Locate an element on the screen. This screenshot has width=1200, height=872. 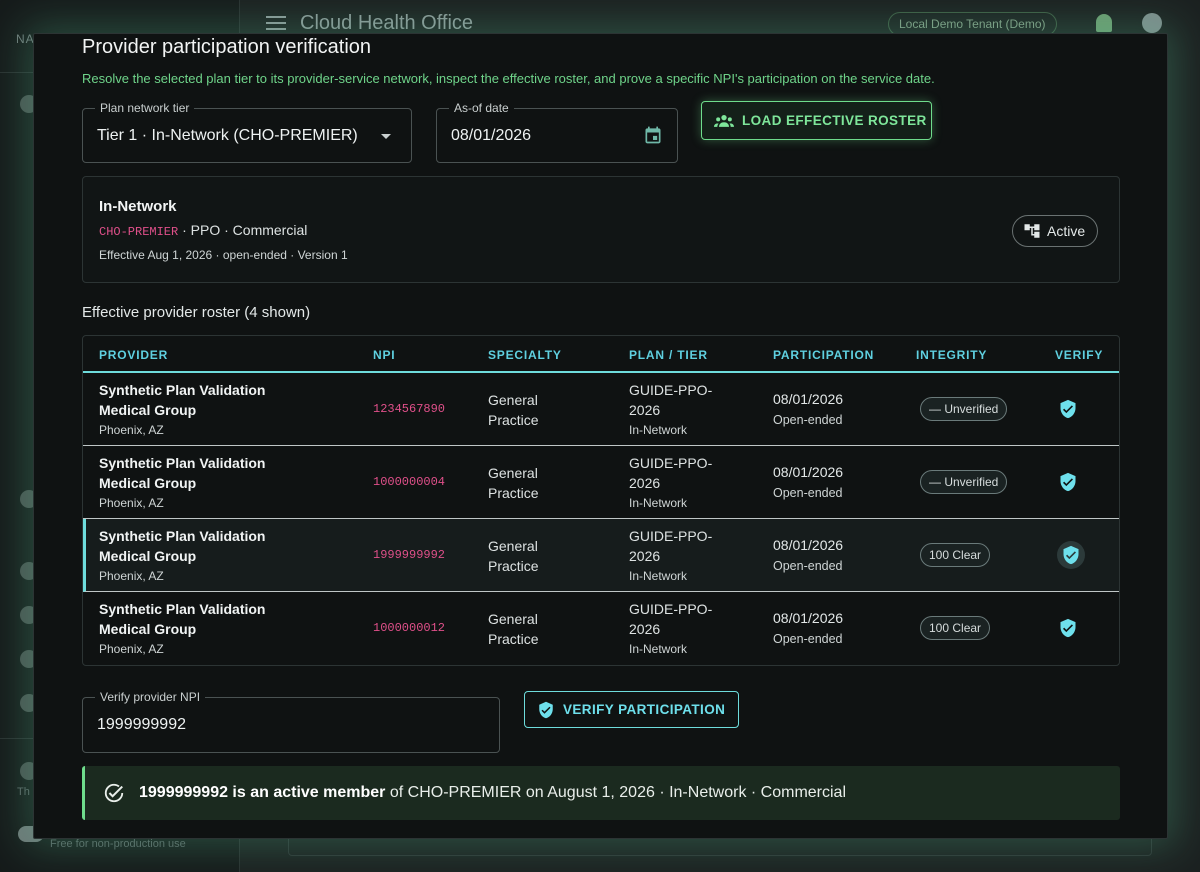
check-circle-icon is located at coordinates (114, 793).